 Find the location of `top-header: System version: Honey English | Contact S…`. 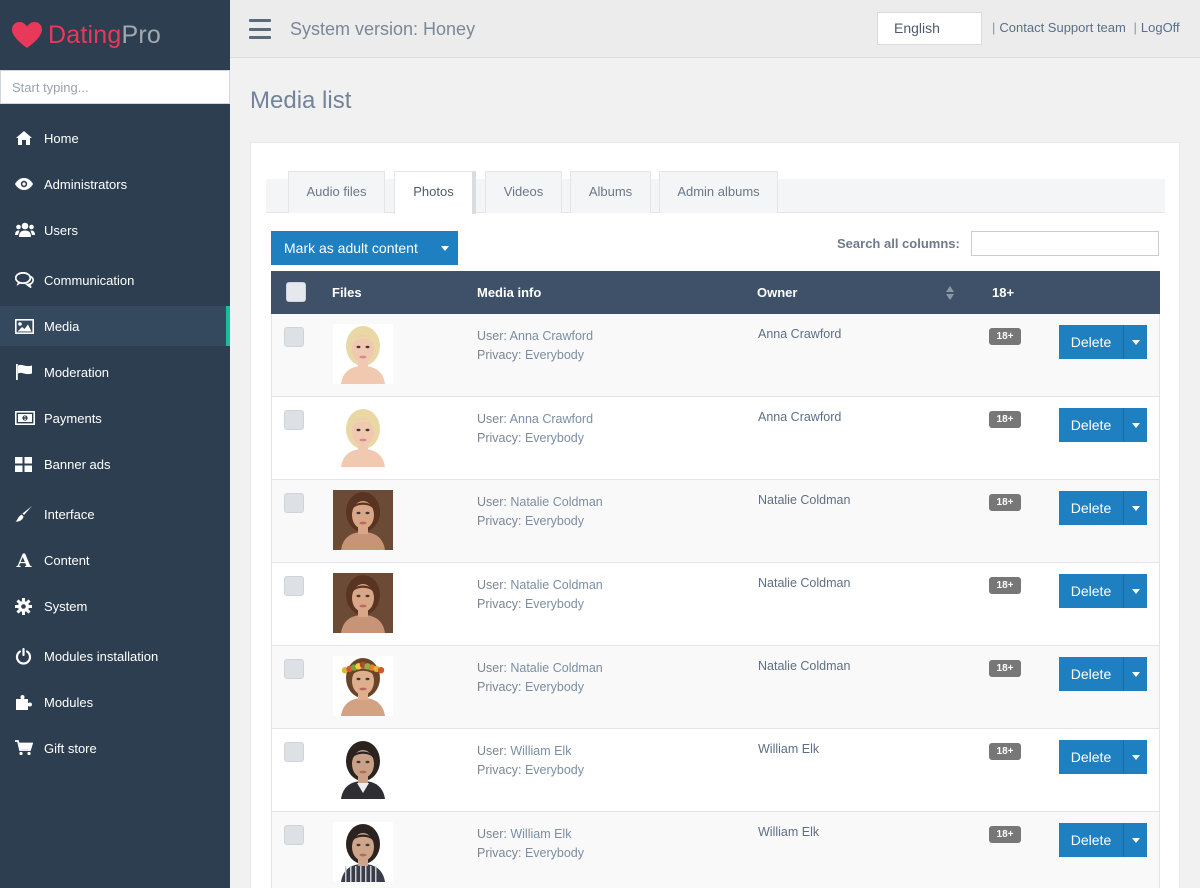

top-header: System version: Honey English | Contact S… is located at coordinates (715, 29).